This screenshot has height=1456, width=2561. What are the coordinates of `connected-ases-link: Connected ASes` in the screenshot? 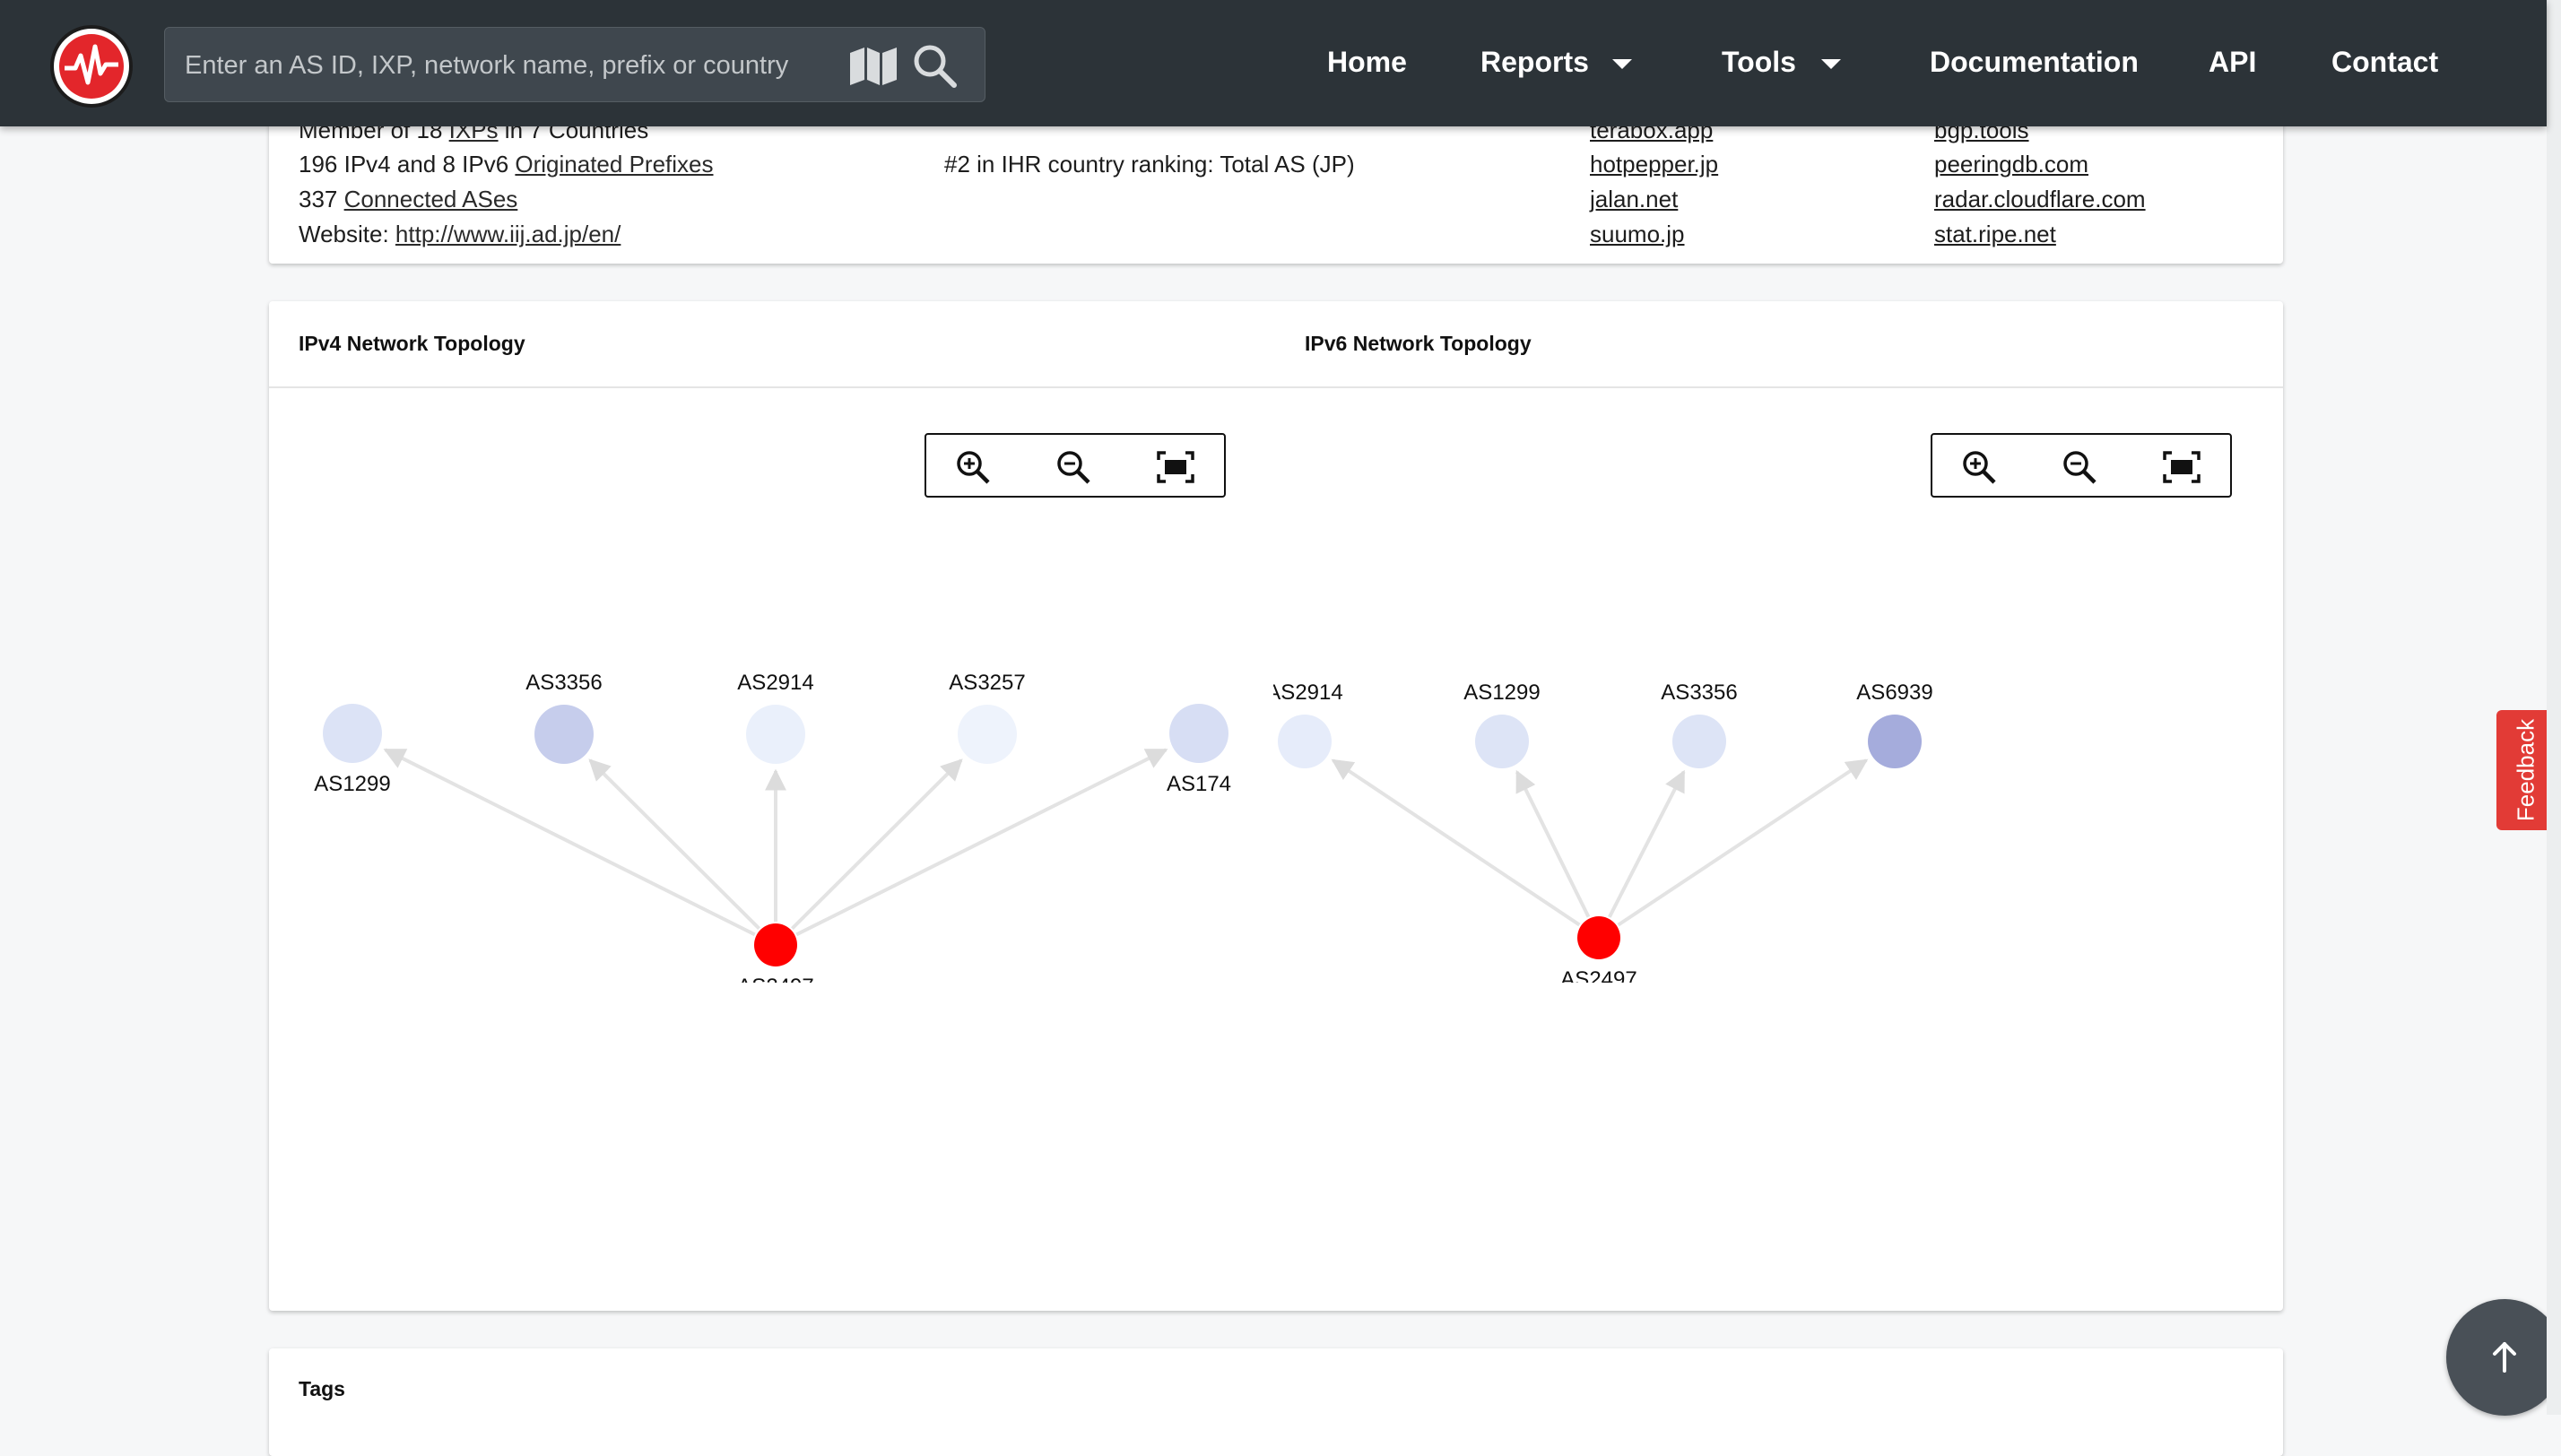 It's located at (431, 199).